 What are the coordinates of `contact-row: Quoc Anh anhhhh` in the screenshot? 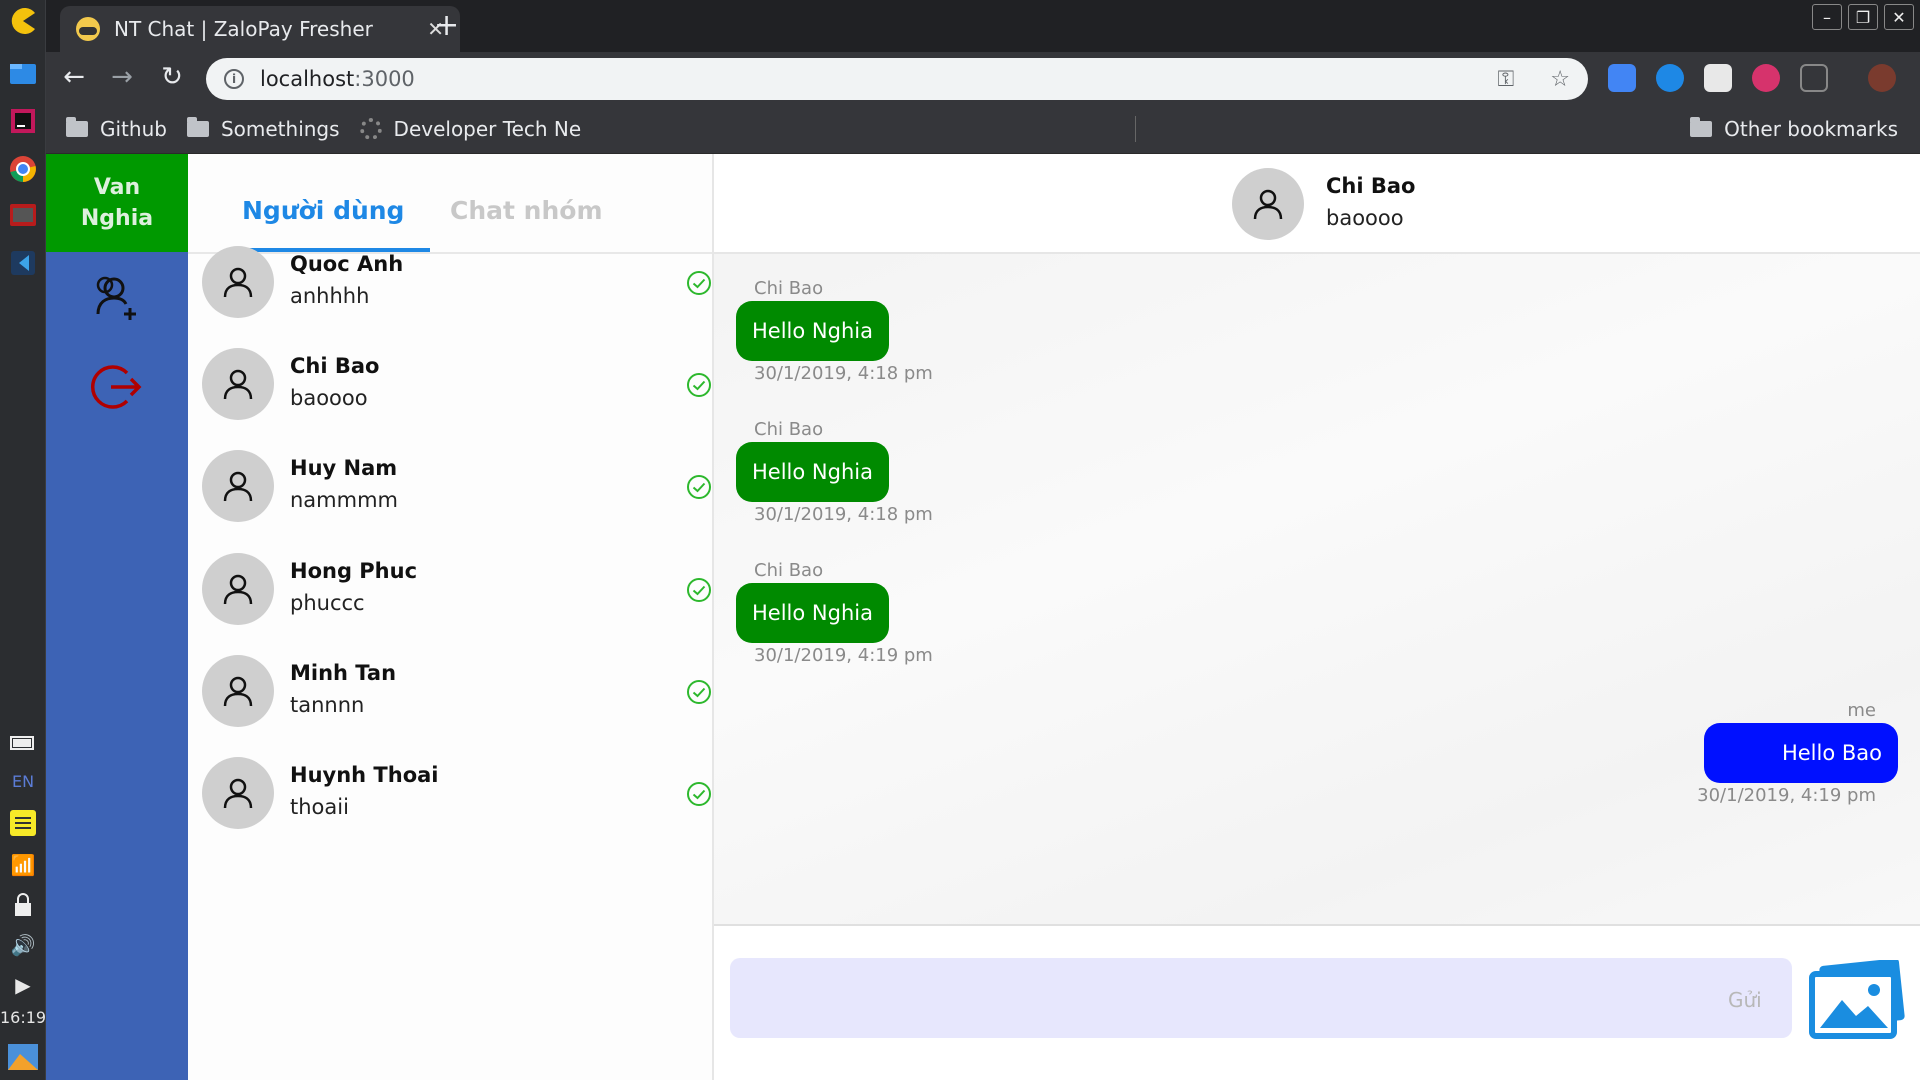 It's located at (456, 283).